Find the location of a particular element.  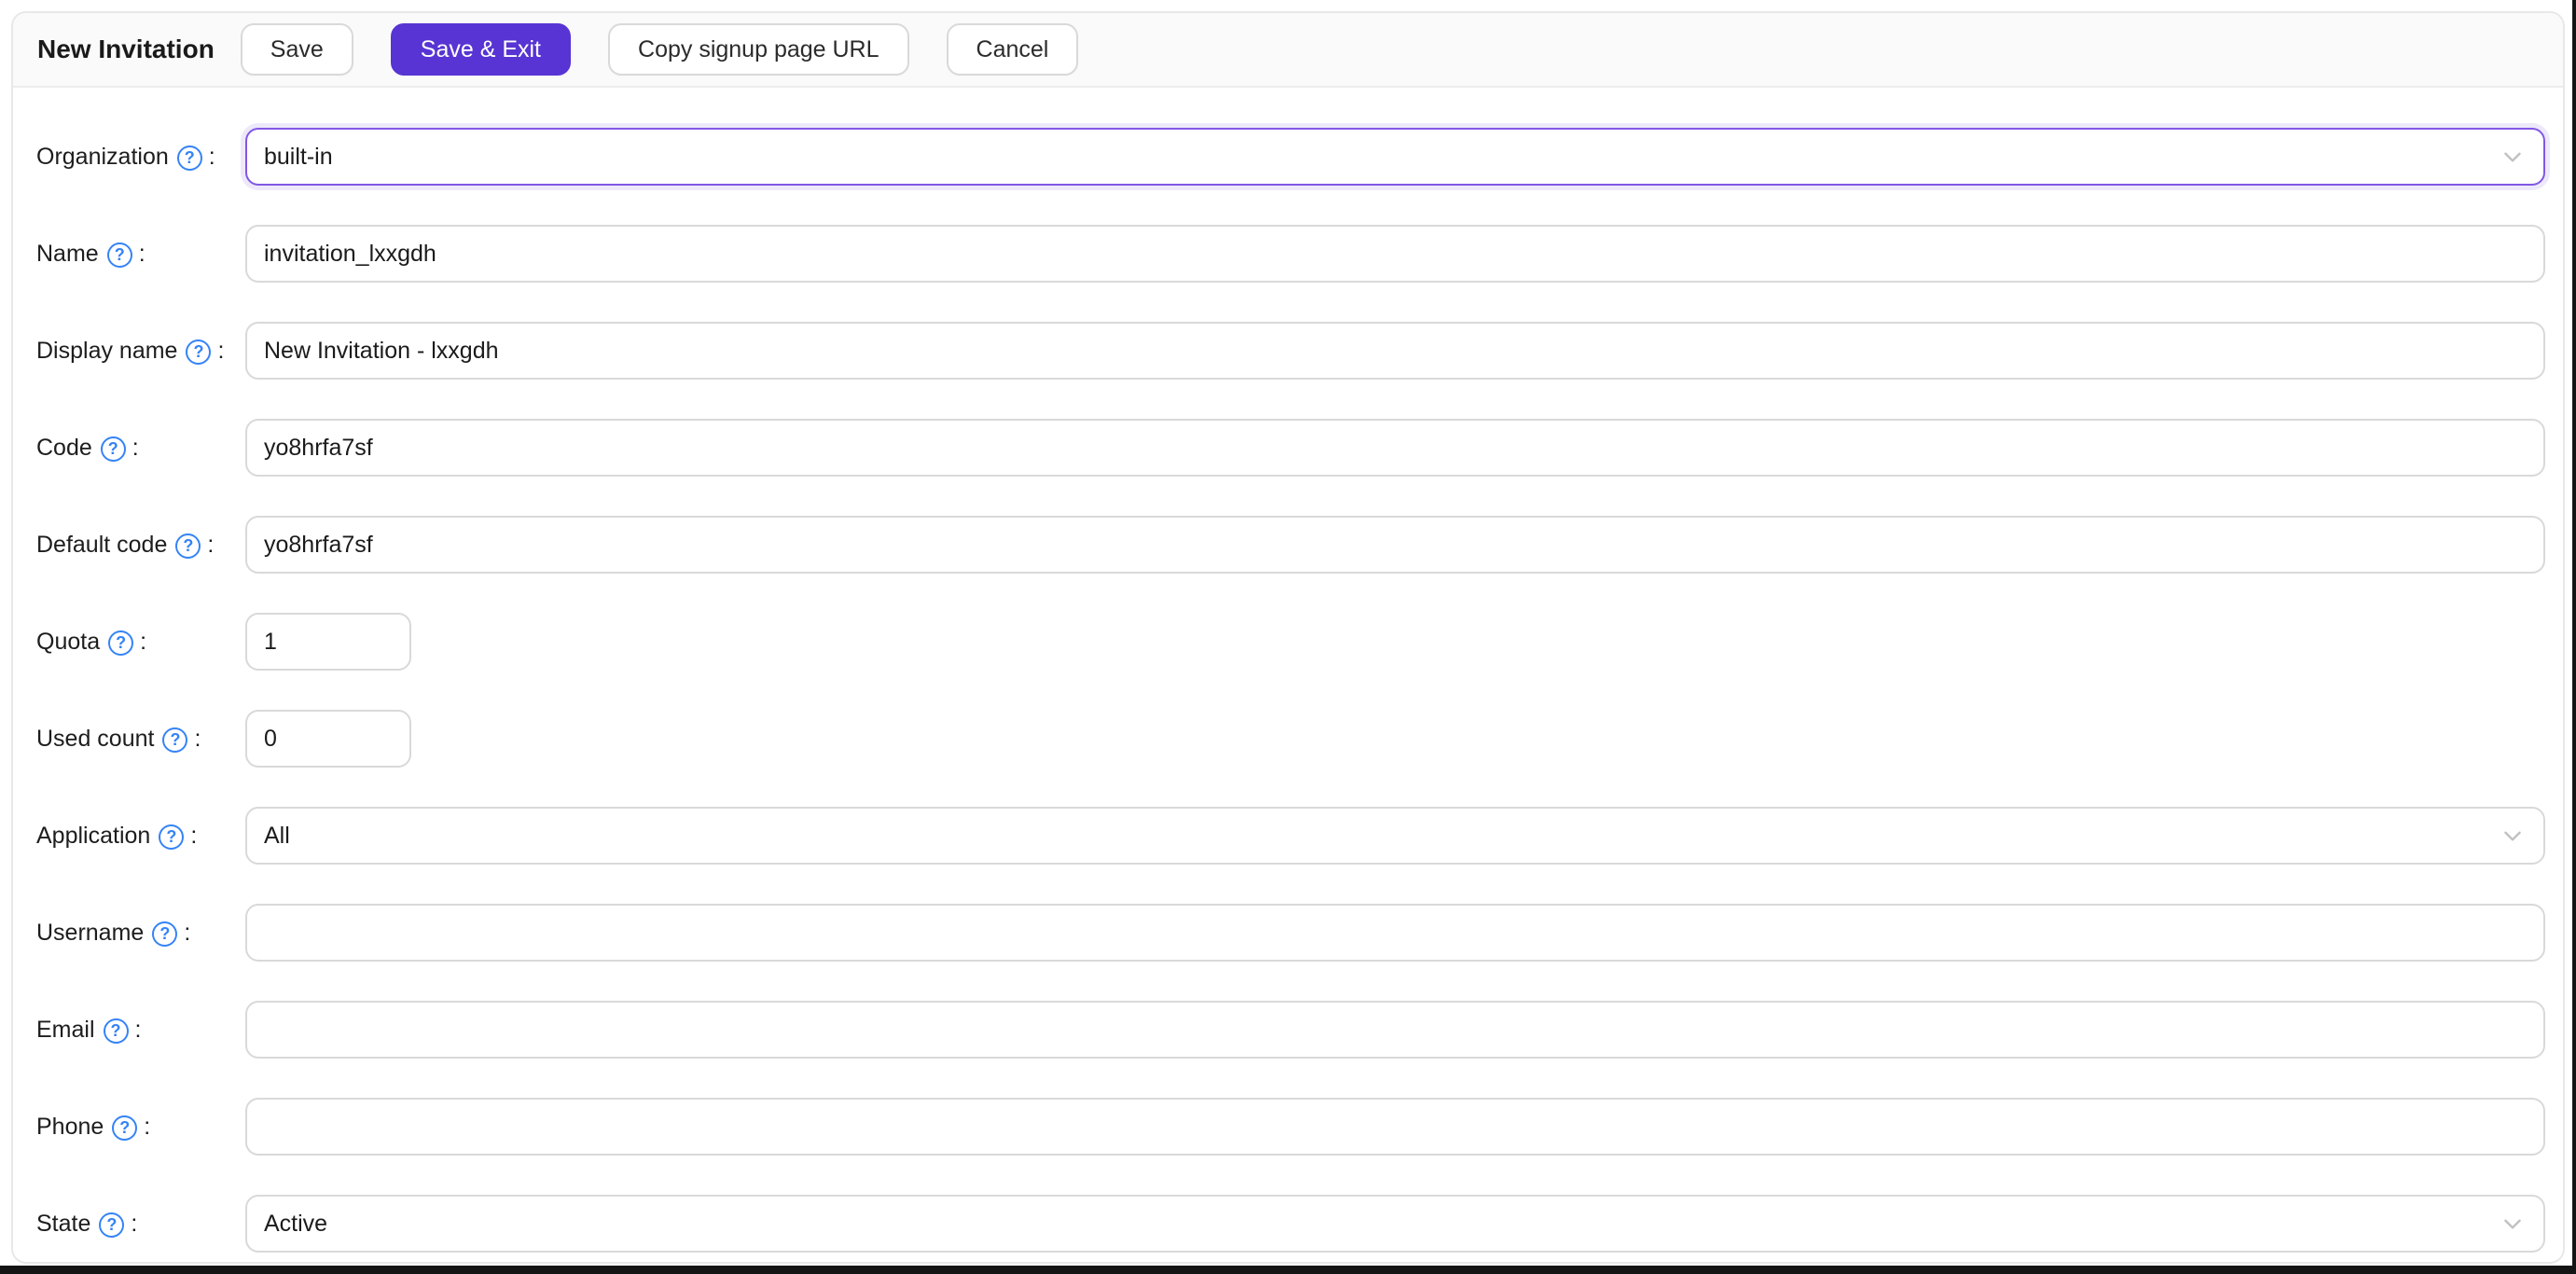

field-row-quota: Quota ? : is located at coordinates (1288, 642).